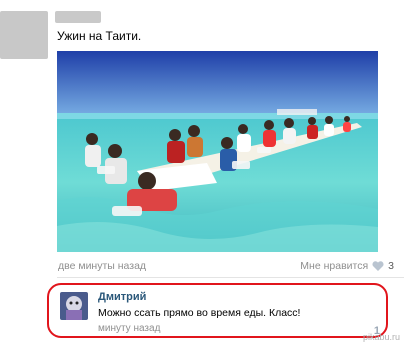 The width and height of the screenshot is (404, 344). I want to click on divider, so click(230, 277).